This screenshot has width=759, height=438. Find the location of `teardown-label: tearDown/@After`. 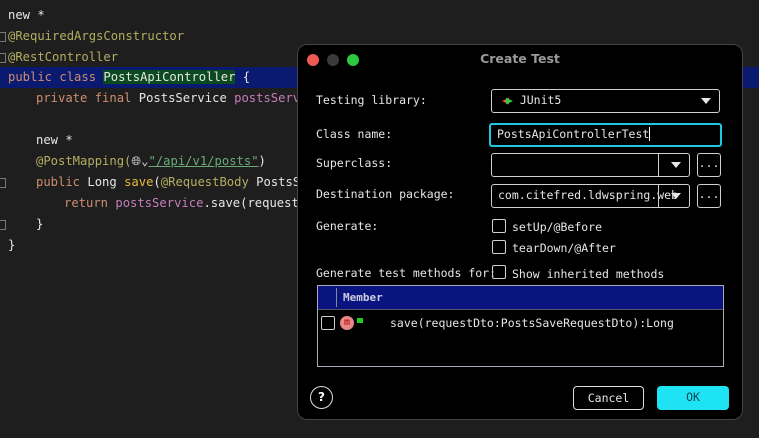

teardown-label: tearDown/@After is located at coordinates (564, 248).